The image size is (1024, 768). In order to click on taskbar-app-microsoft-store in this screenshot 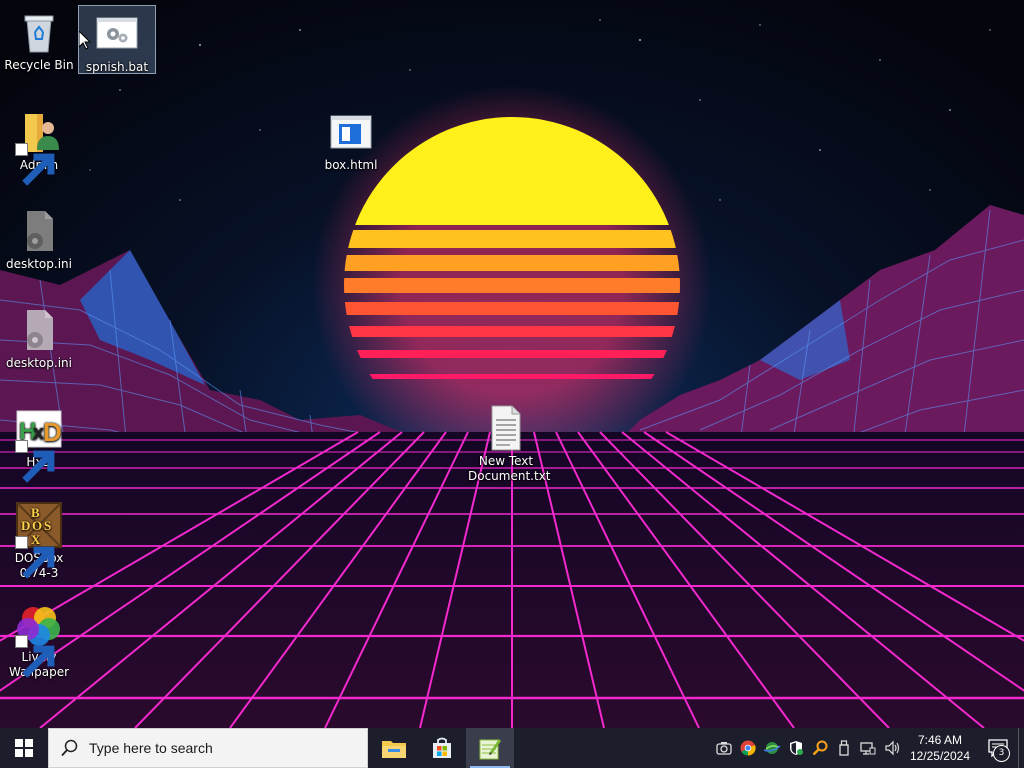, I will do `click(442, 748)`.